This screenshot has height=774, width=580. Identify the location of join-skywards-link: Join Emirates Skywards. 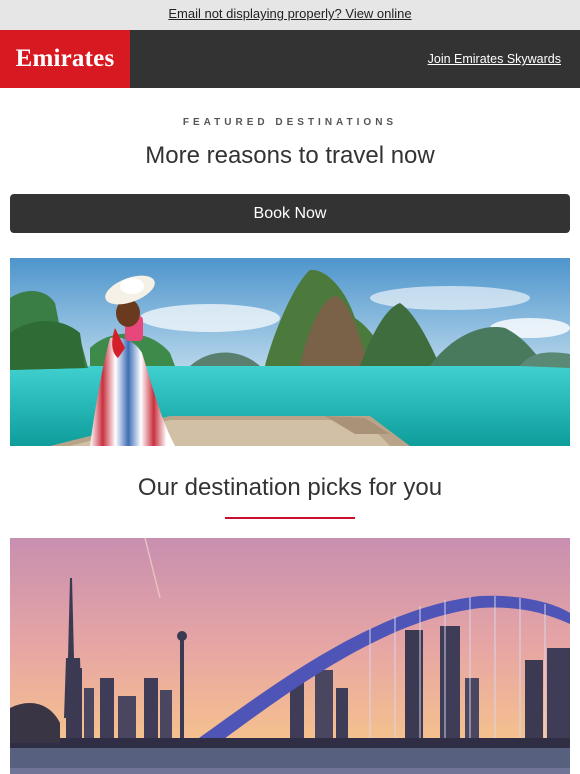
(494, 59).